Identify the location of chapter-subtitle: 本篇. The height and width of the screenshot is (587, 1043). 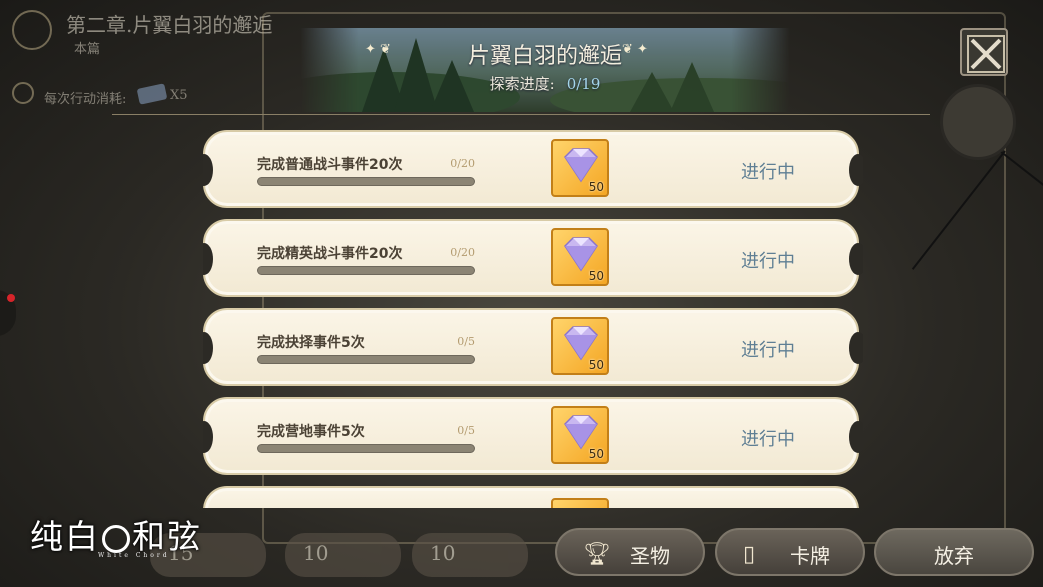
(87, 49).